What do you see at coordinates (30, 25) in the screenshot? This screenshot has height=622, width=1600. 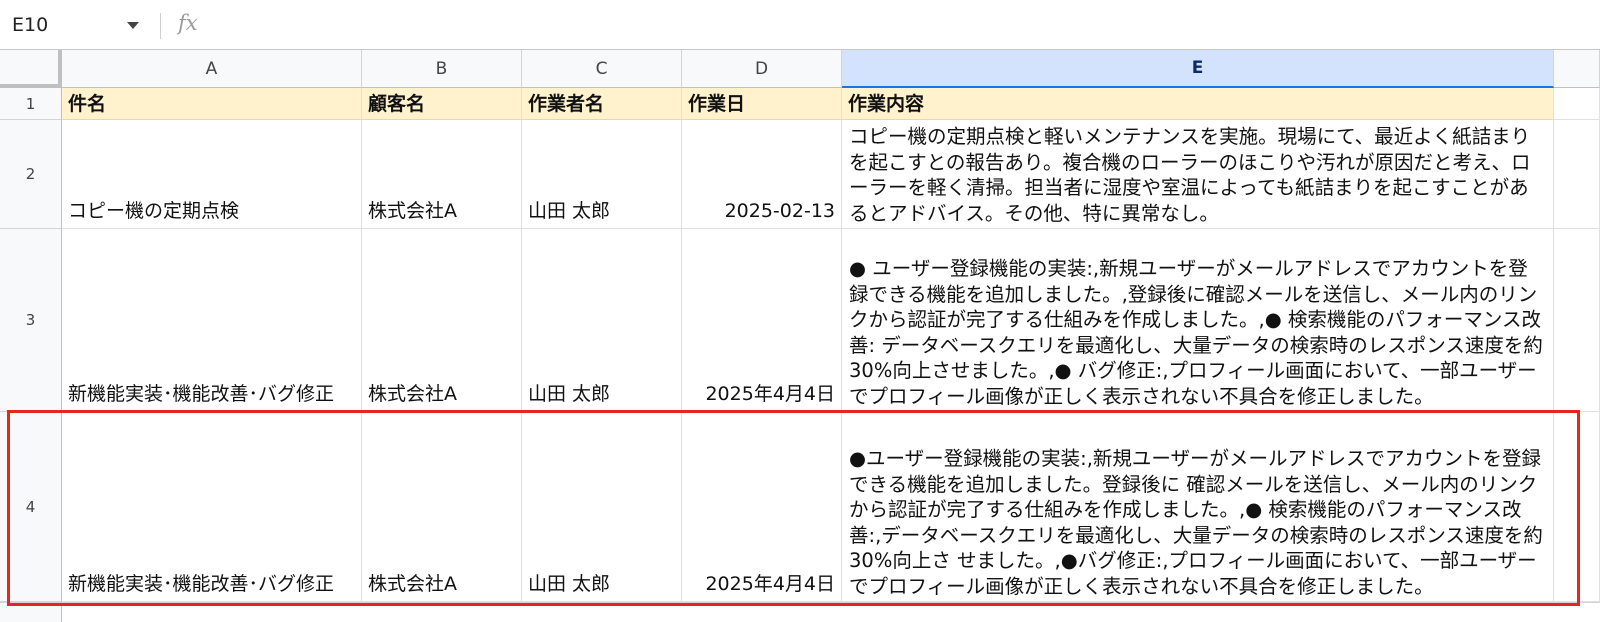 I see `cell-reference: E10` at bounding box center [30, 25].